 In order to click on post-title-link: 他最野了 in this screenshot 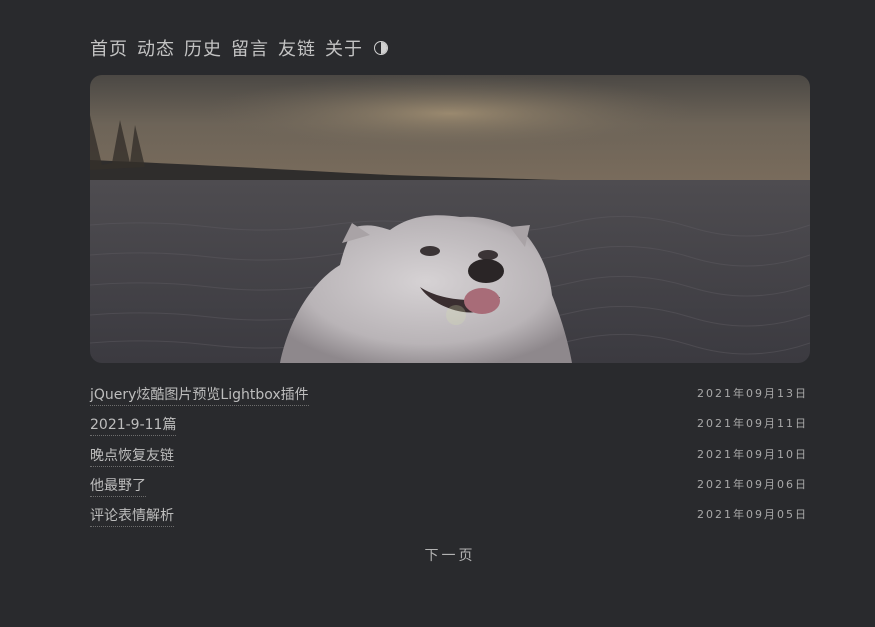, I will do `click(118, 486)`.